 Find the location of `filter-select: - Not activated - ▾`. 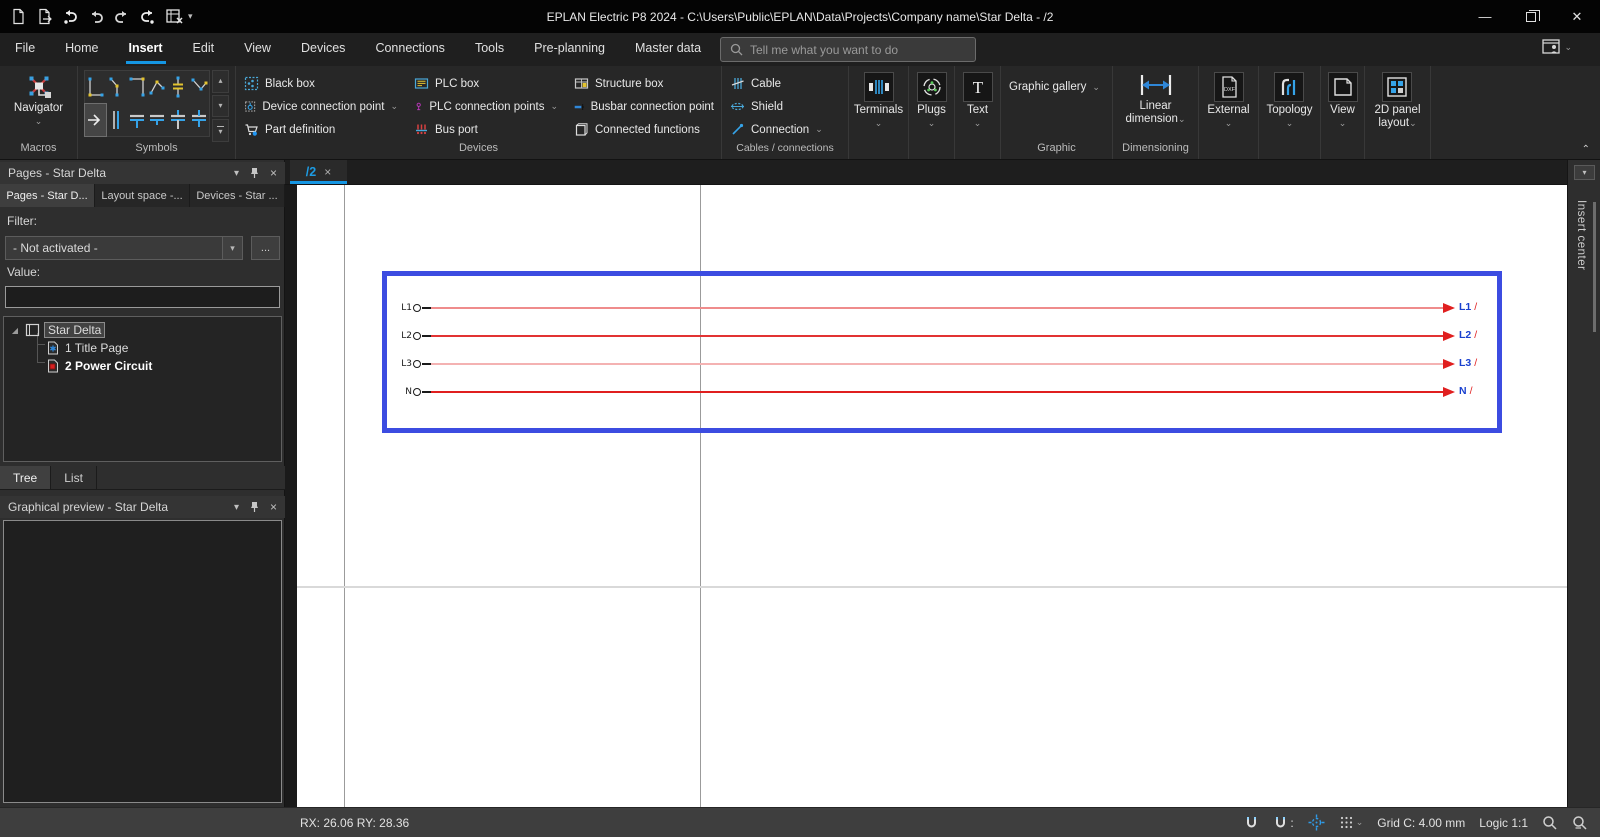

filter-select: - Not activated - ▾ is located at coordinates (124, 248).